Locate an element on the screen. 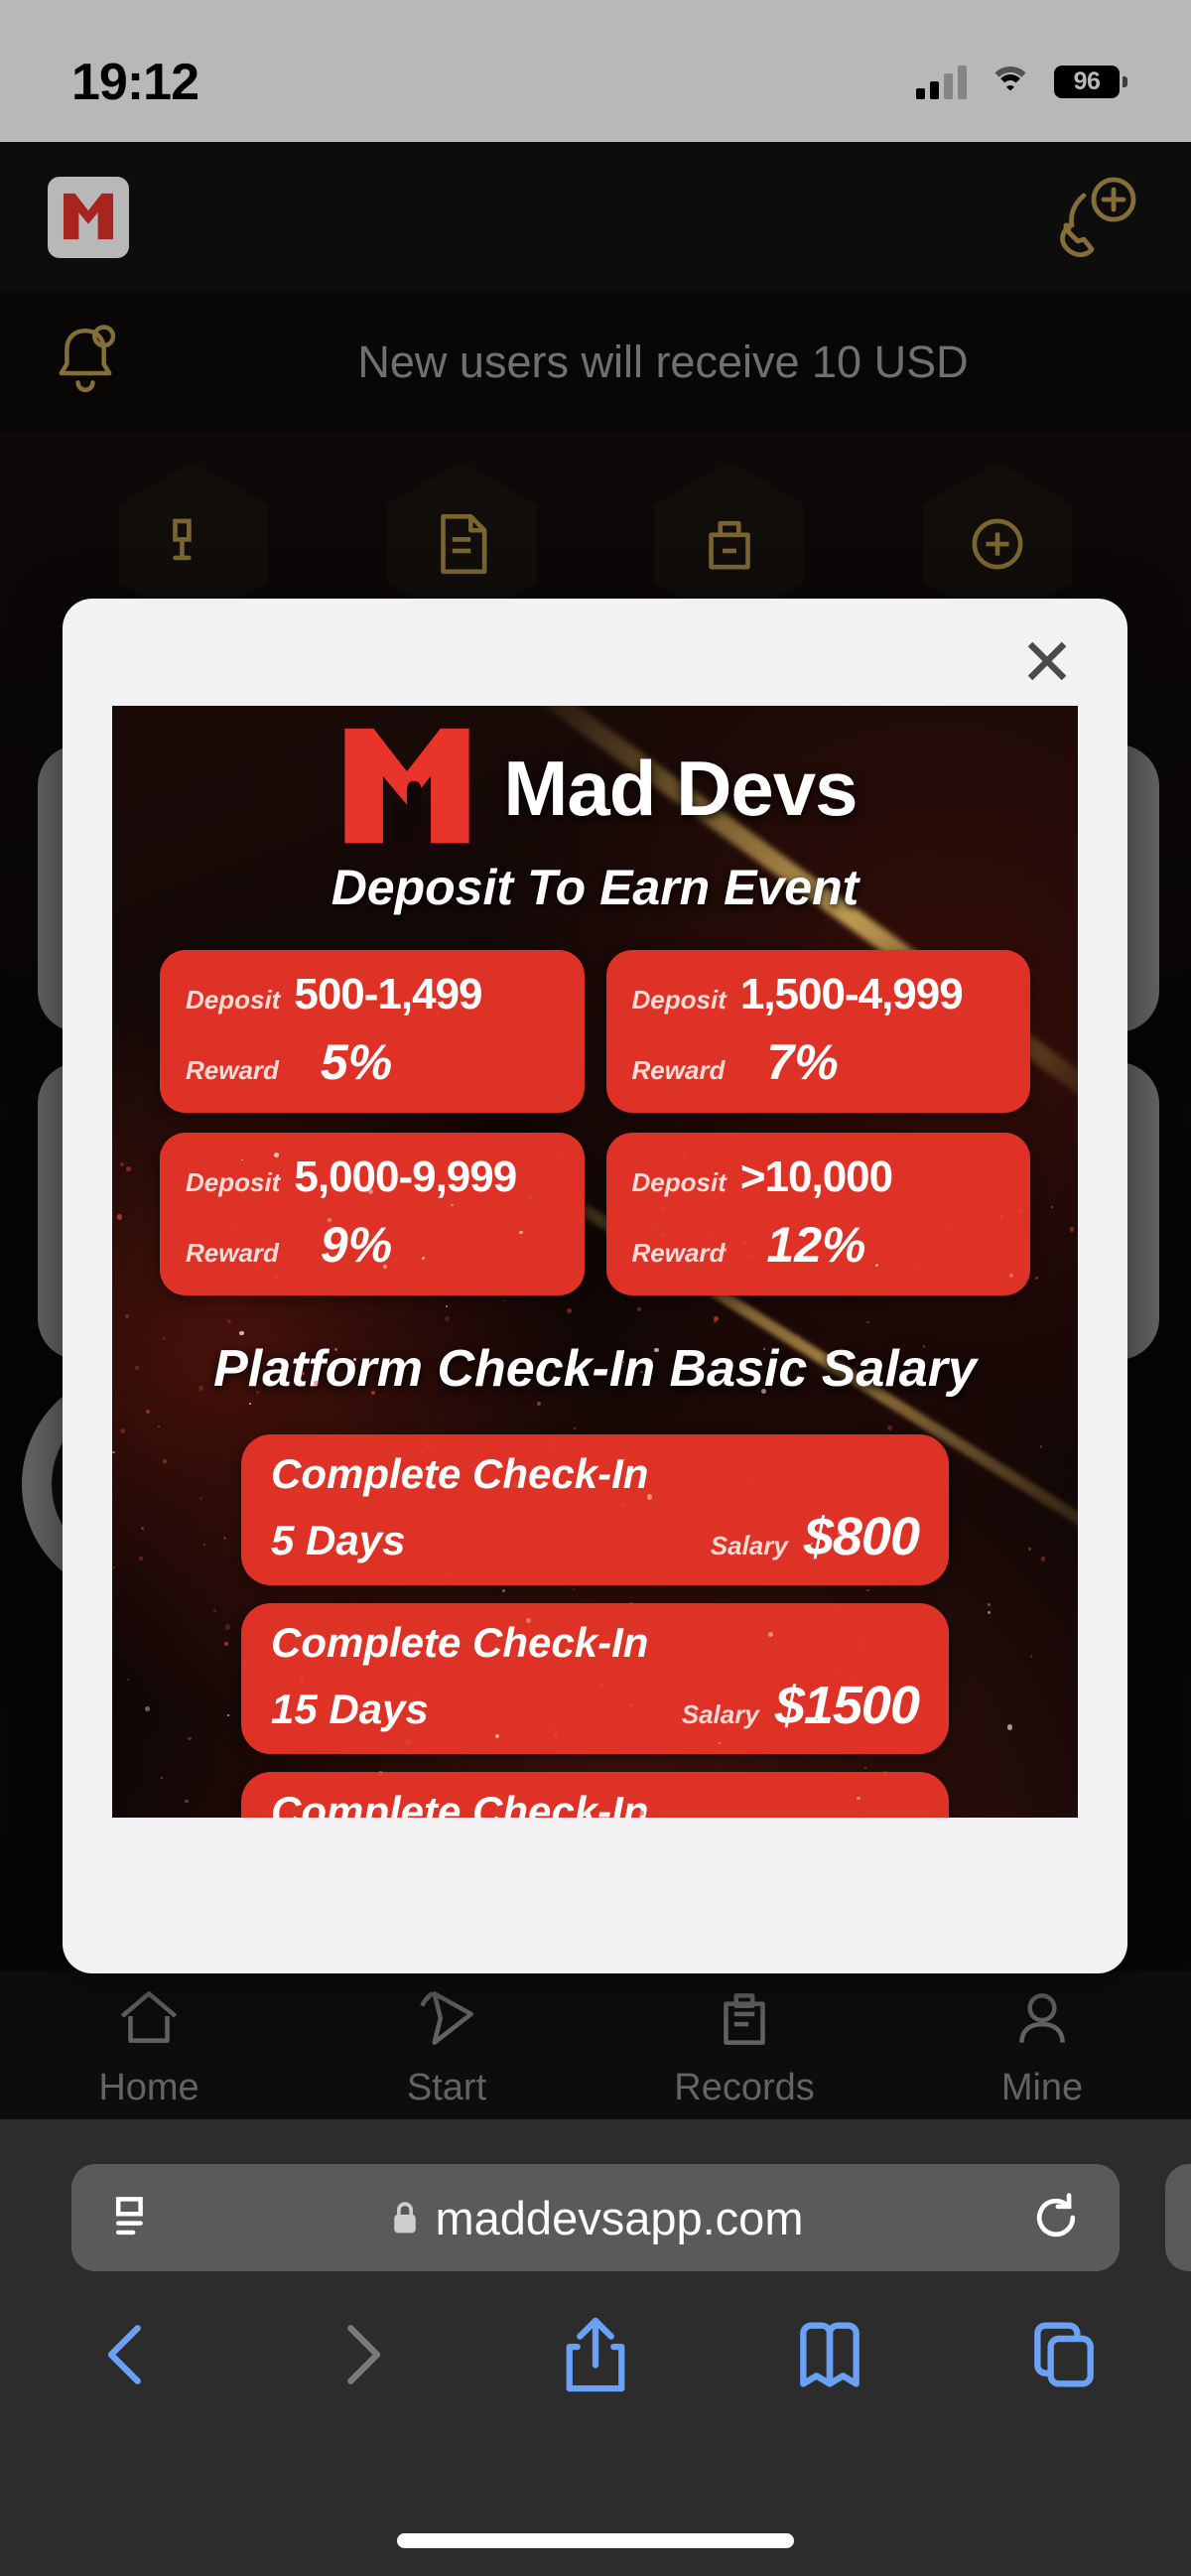 The image size is (1191, 2576). salary-label: Salary is located at coordinates (720, 1714).